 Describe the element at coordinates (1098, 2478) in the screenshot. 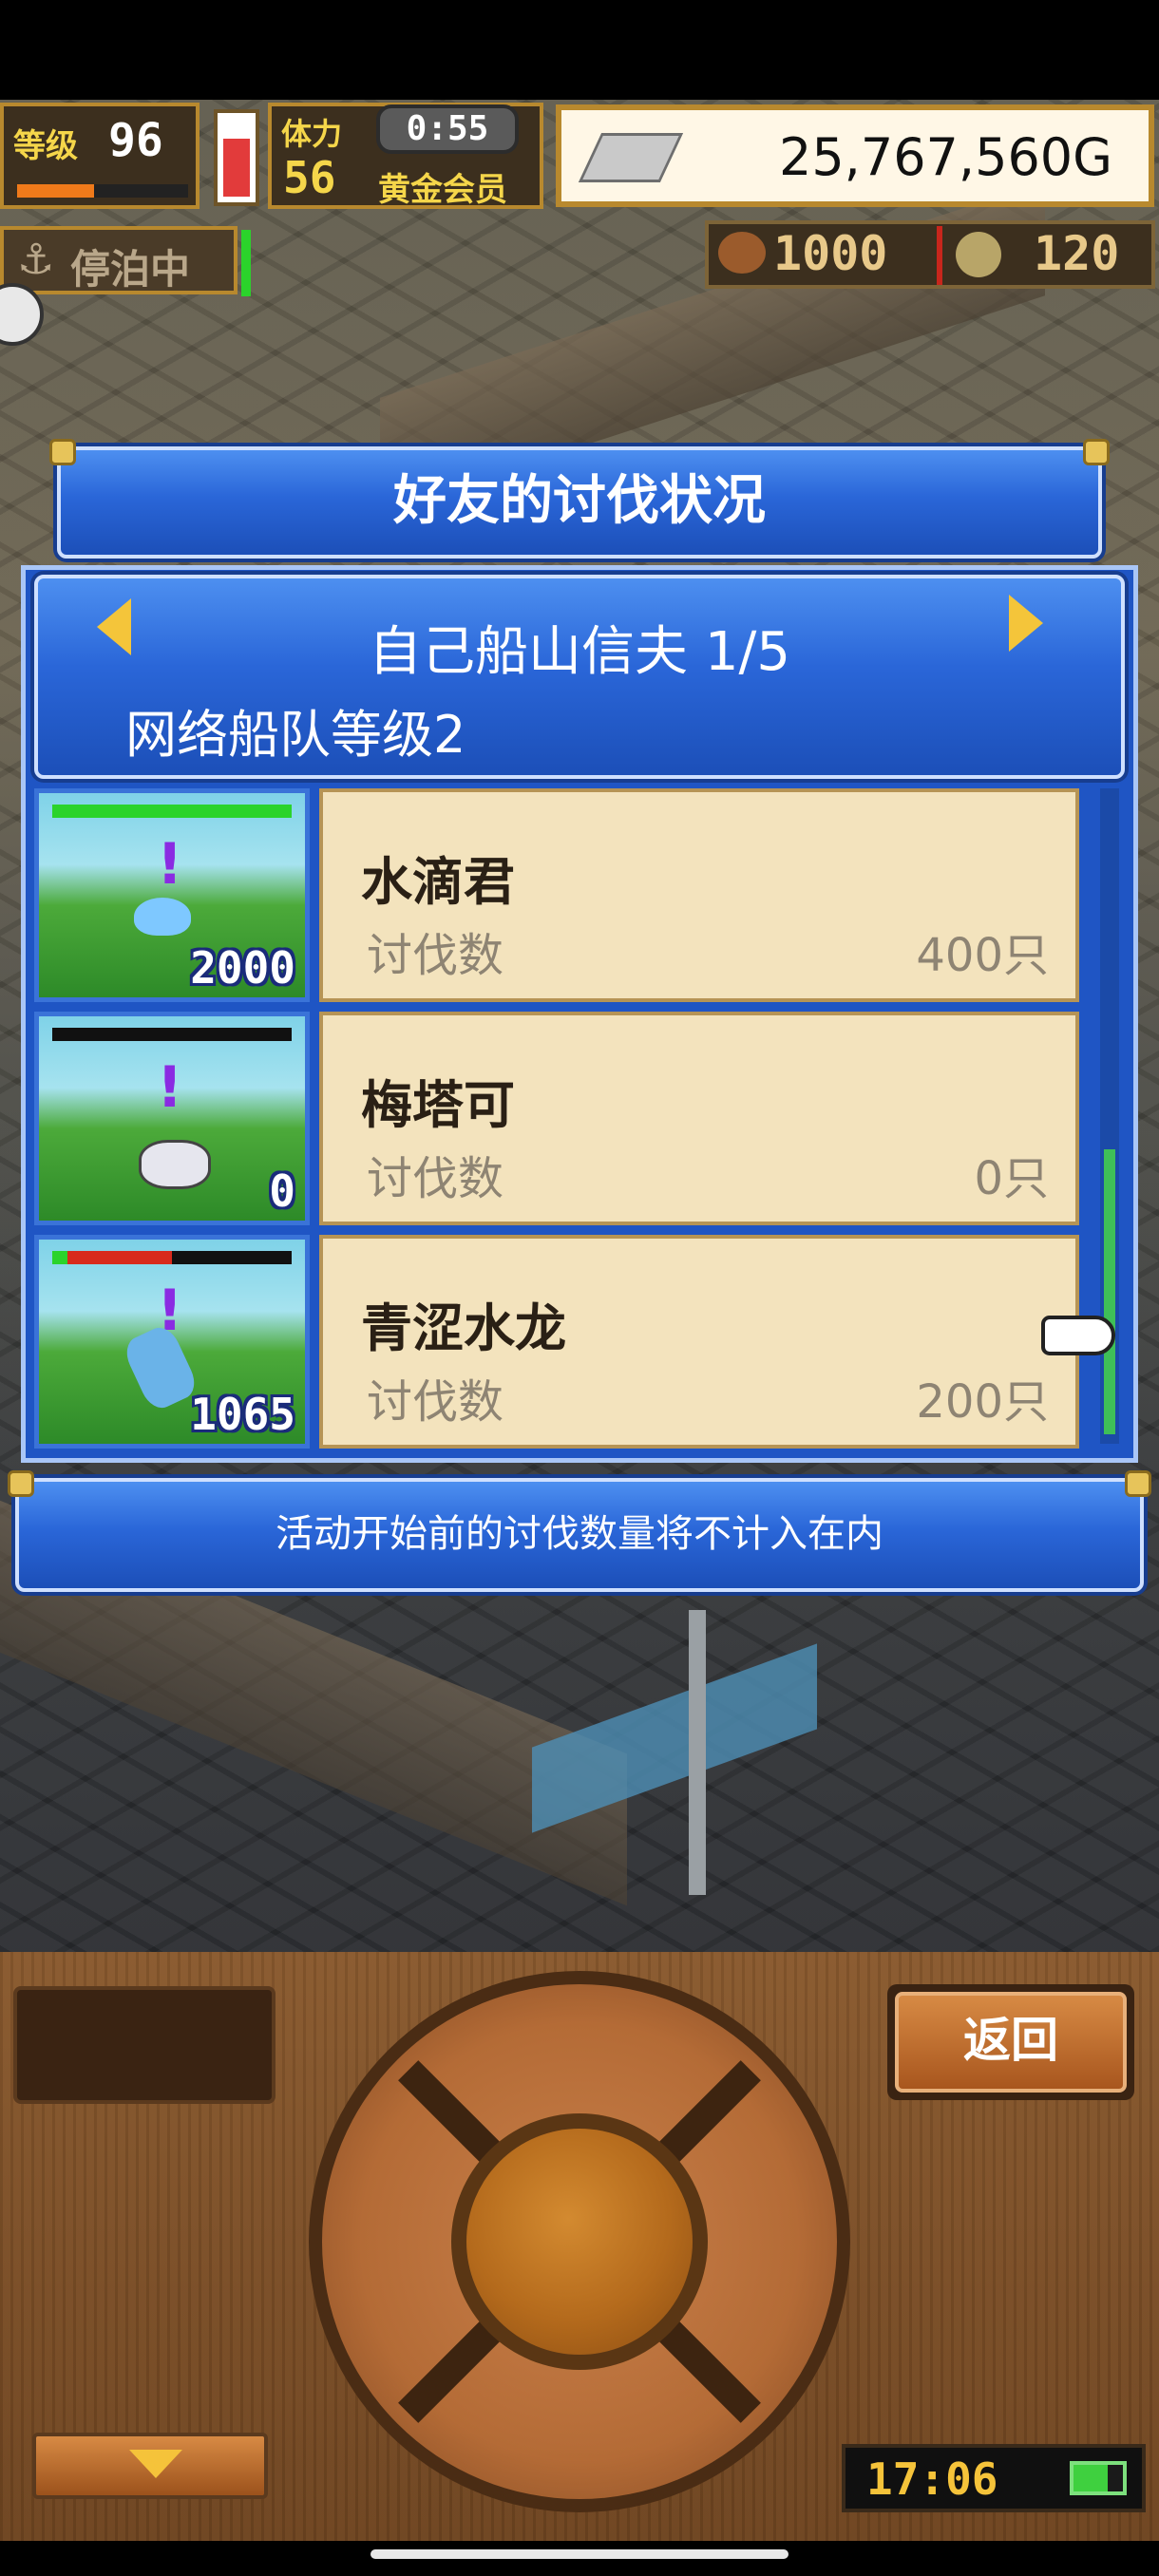

I see `battery-icon` at that location.